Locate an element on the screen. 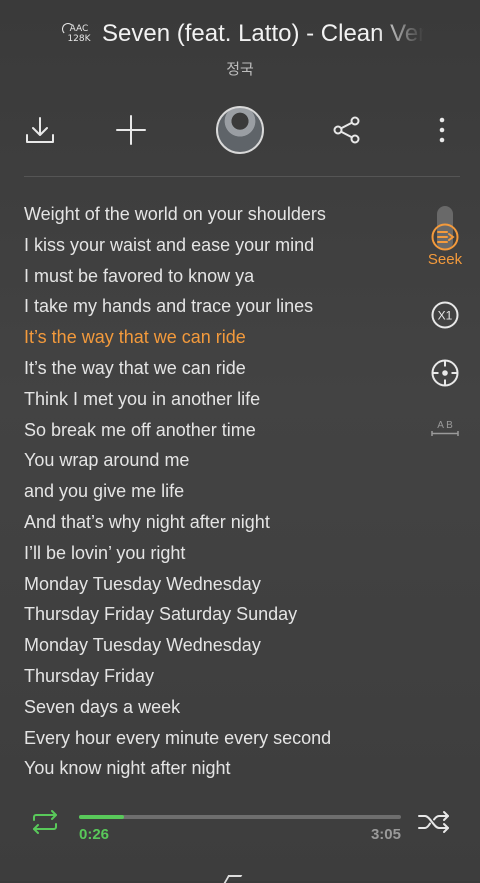 This screenshot has width=480, height=883. lyric-line-active: It’s the way that we can ride is located at coordinates (214, 337).